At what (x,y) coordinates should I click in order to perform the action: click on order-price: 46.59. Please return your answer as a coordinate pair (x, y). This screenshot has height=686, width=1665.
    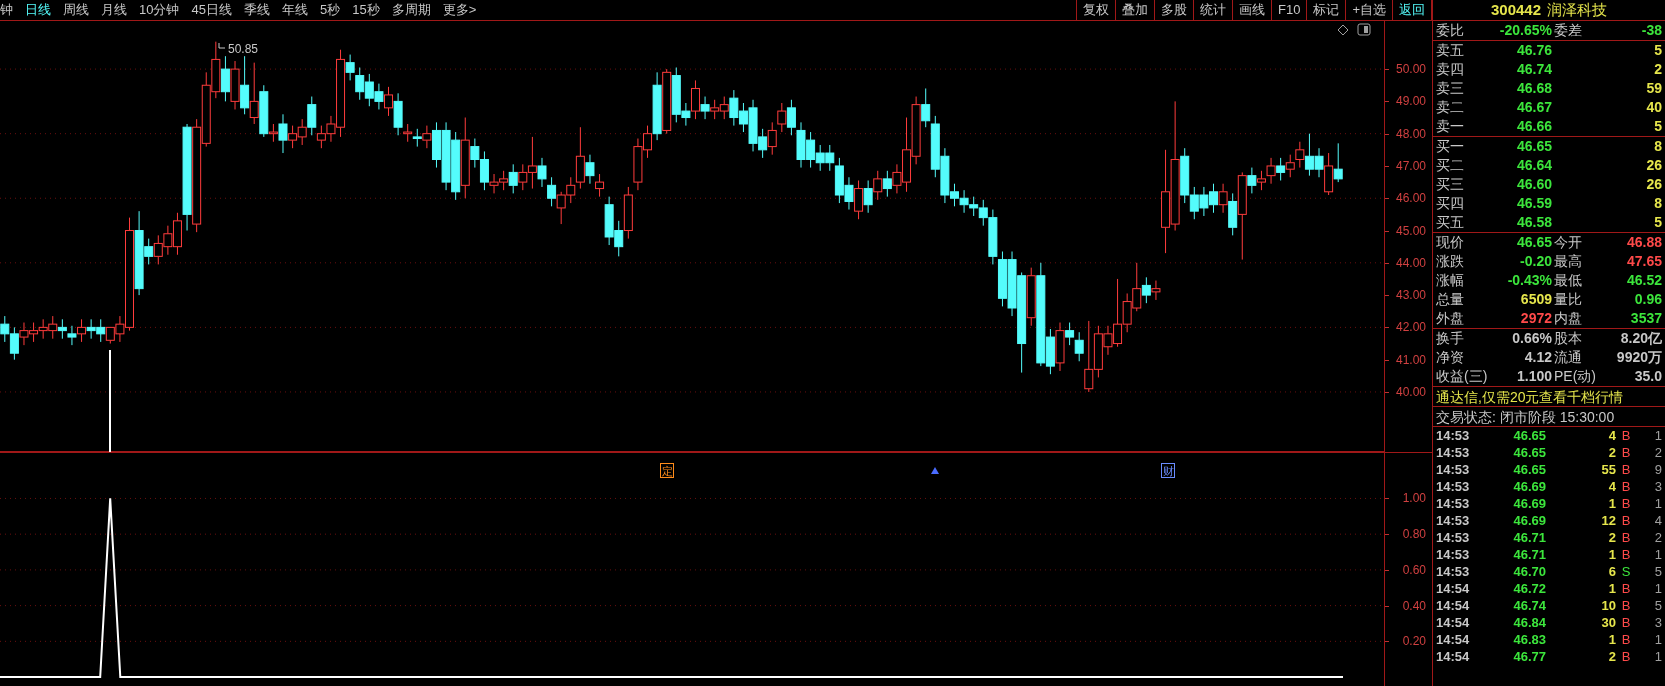
    Looking at the image, I should click on (1533, 203).